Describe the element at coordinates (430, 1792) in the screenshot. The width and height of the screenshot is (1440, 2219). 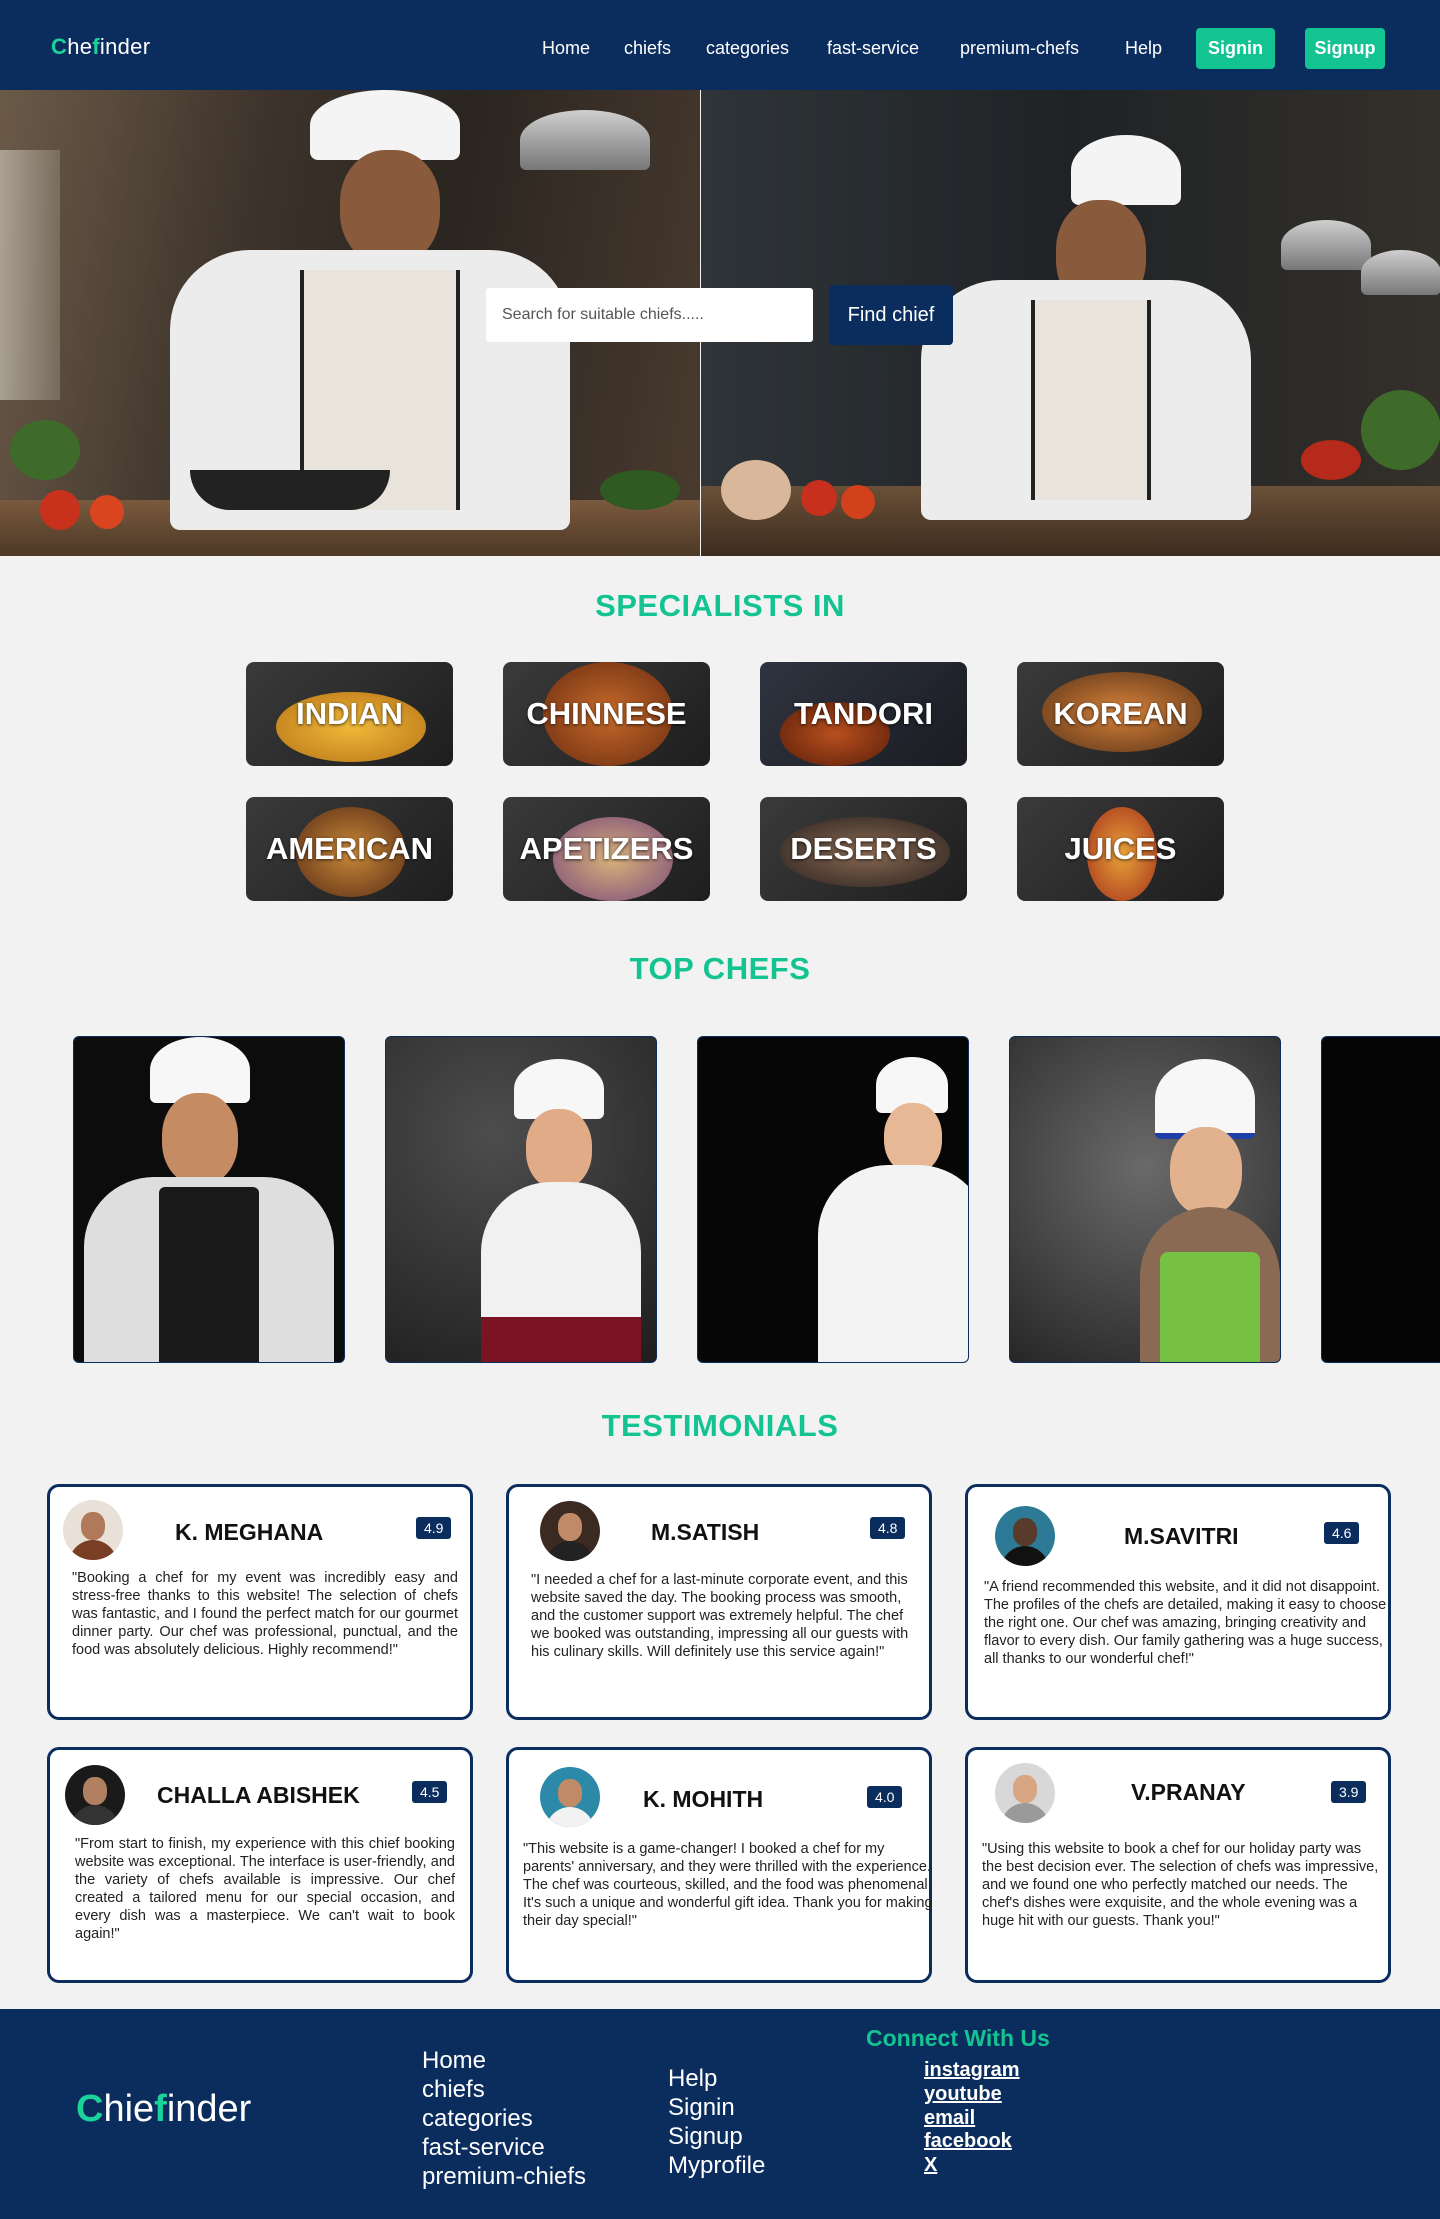
I see `rating-badge: 4.5` at that location.